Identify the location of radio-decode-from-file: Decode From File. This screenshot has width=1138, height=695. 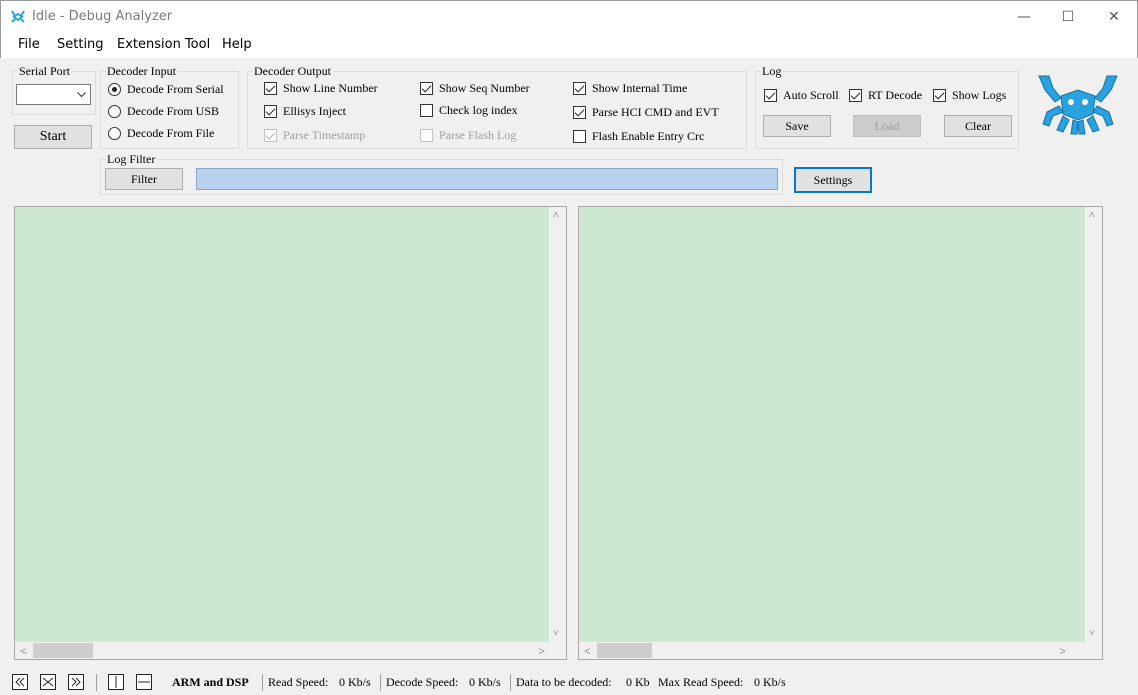
(161, 133).